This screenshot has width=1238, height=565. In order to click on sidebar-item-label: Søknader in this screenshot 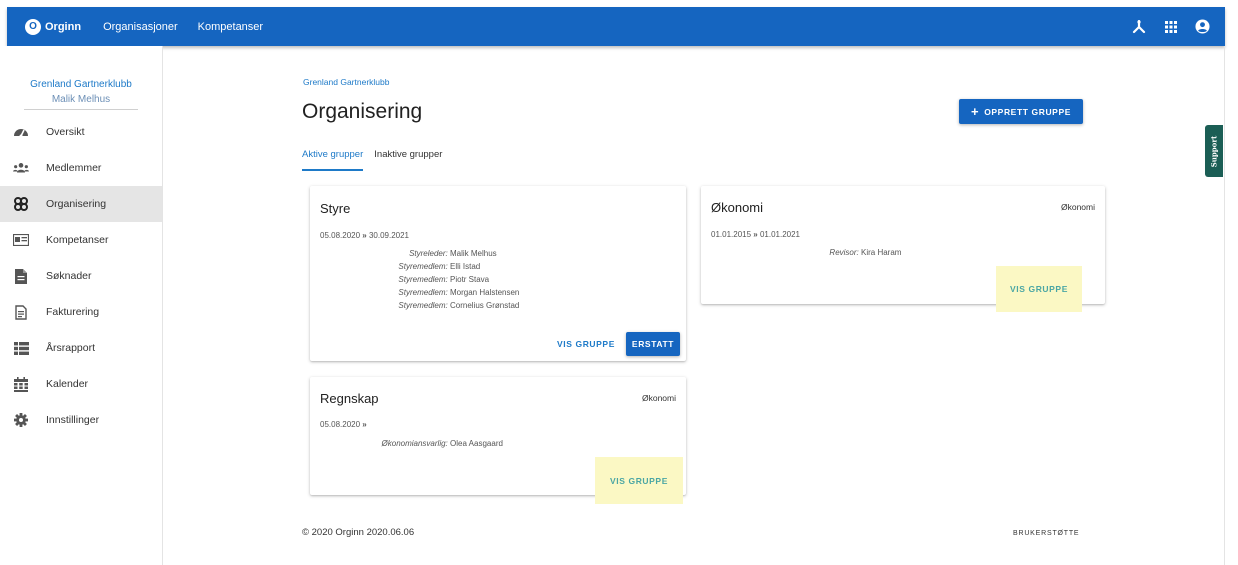, I will do `click(69, 276)`.